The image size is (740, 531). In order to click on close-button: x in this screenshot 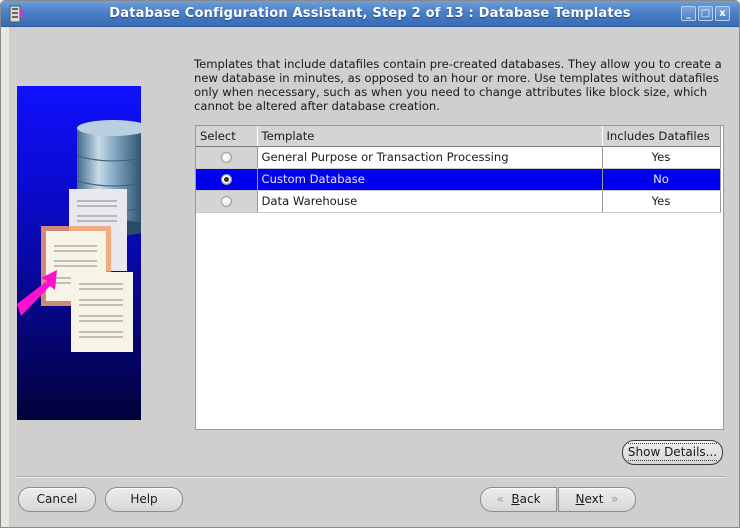, I will do `click(722, 13)`.